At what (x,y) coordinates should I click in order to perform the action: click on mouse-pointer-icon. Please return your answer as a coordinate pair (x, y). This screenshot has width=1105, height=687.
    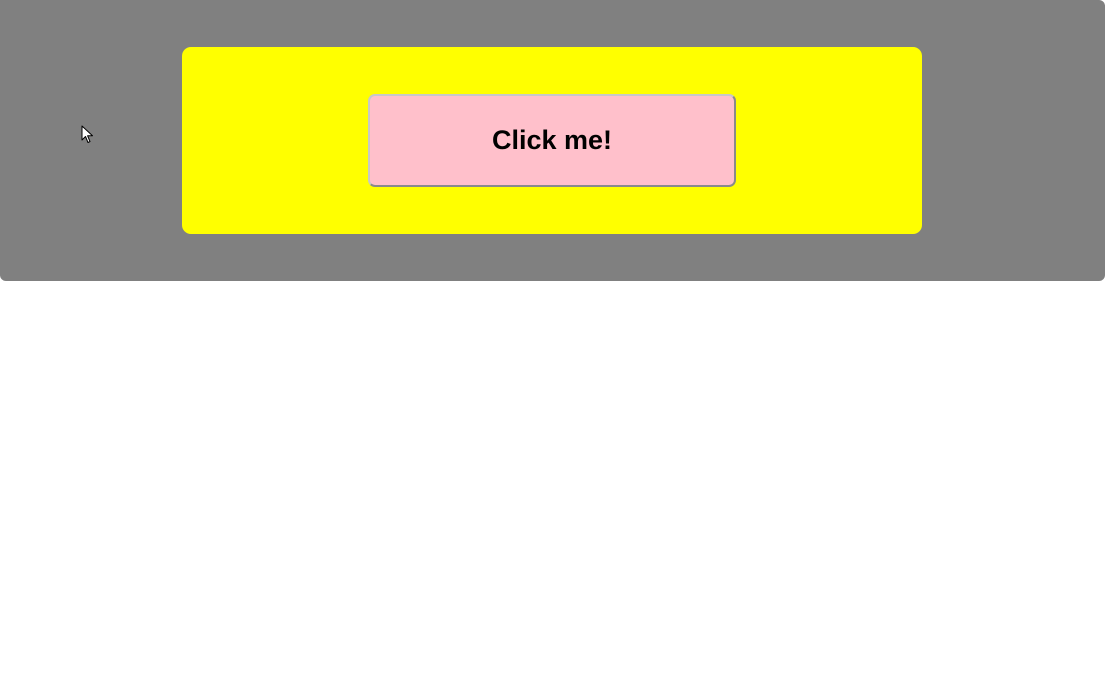
    Looking at the image, I should click on (87, 134).